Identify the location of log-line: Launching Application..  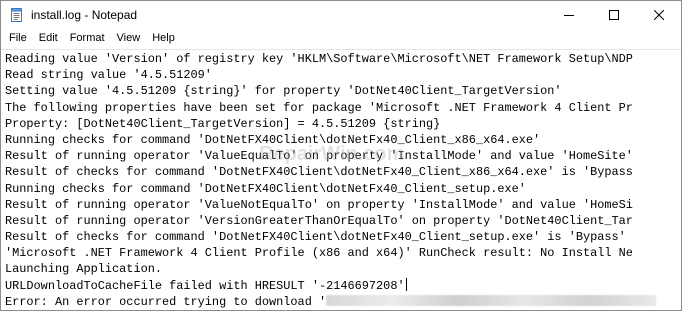
(83, 269).